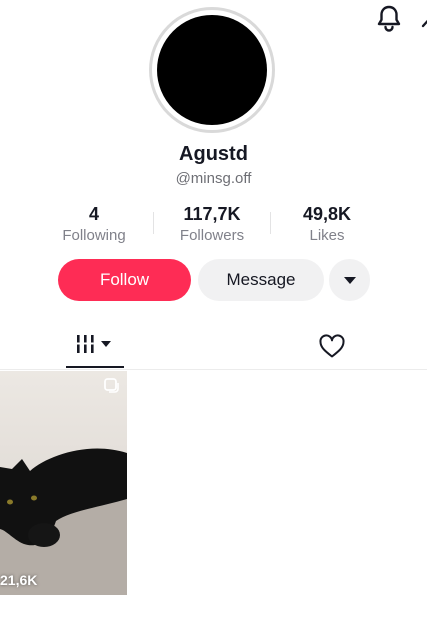 Image resolution: width=427 pixels, height=640 pixels. What do you see at coordinates (327, 214) in the screenshot?
I see `stat-likes-value: 49,8K` at bounding box center [327, 214].